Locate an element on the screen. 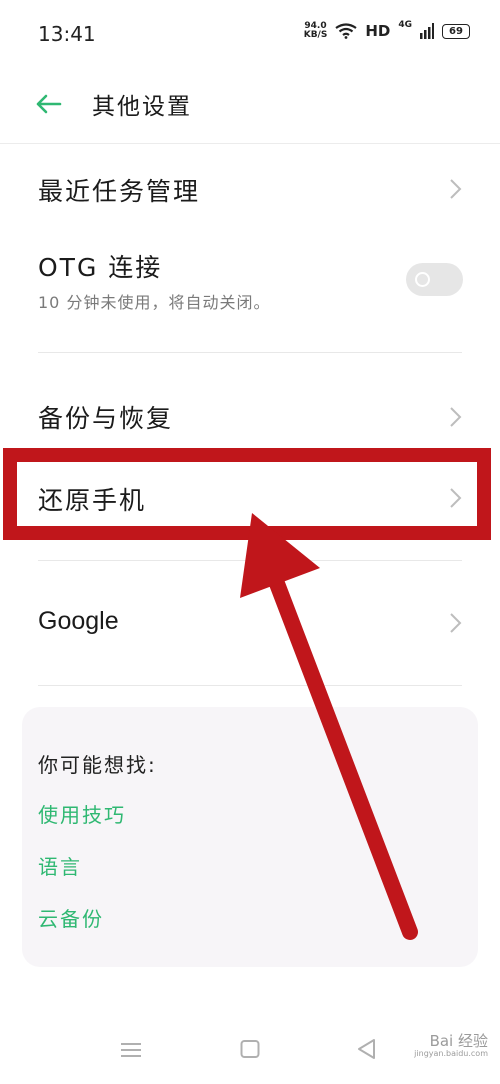 This screenshot has width=500, height=1084. network-speed: 94.0 KB/S is located at coordinates (316, 31).